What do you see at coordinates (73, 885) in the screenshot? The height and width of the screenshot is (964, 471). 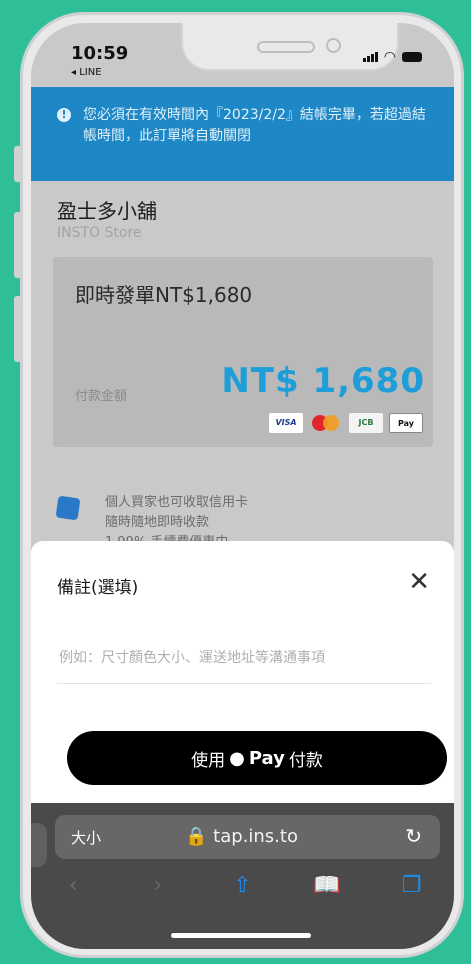 I see `back-icon: ‹` at bounding box center [73, 885].